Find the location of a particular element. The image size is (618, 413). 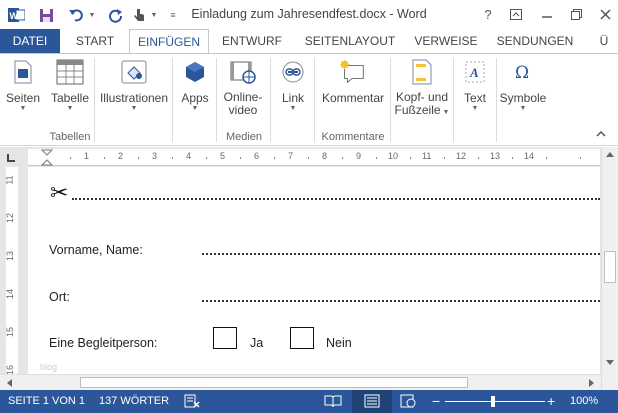

zoom-out-button: − is located at coordinates (436, 401).